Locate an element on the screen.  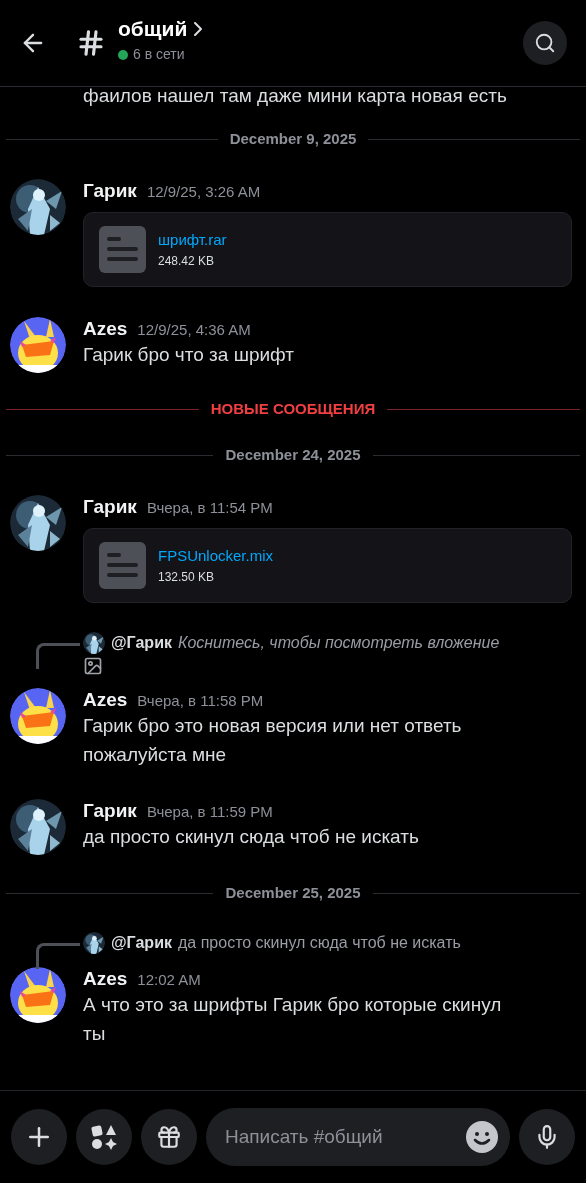
reply-preview: Коснитесь, чтобы посмотреть вложение is located at coordinates (339, 643).